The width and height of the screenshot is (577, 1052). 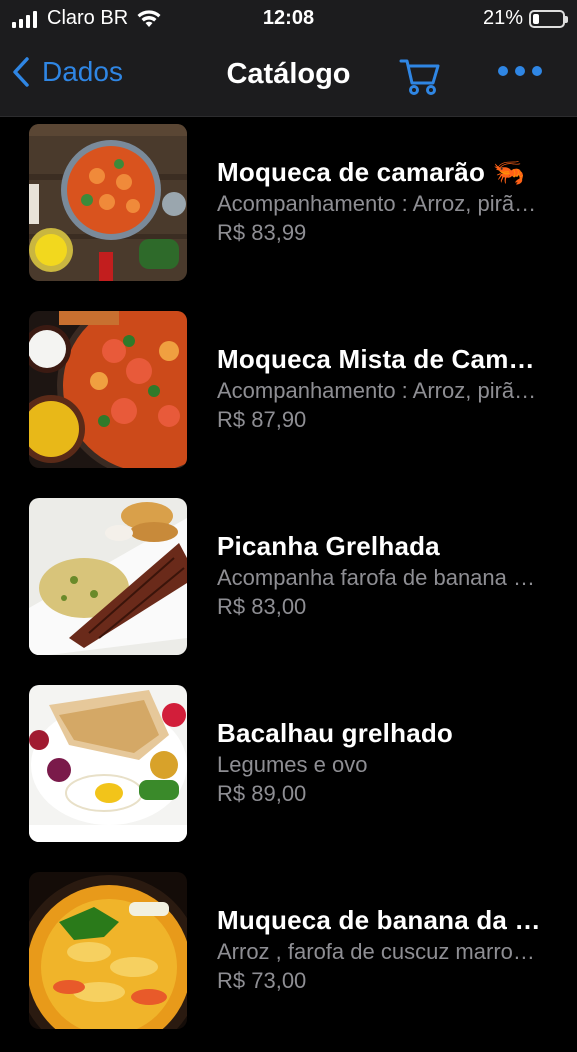 I want to click on product-info: Bacalhau grelhado Legumes e ovo R$ 89,00, so click(x=382, y=762).